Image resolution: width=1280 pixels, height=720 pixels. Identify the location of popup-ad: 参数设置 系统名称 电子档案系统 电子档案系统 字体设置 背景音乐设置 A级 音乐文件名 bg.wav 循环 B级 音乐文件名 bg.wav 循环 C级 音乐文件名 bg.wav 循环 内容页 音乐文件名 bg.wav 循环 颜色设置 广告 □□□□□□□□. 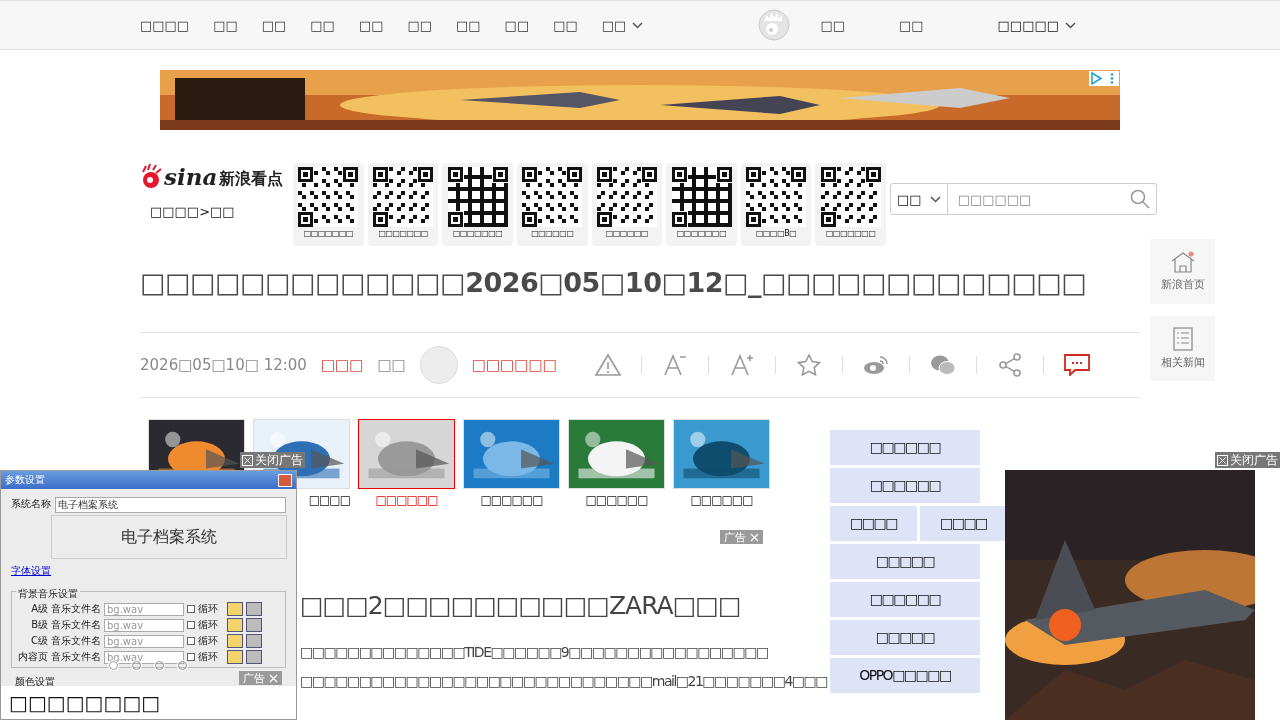
(148, 595).